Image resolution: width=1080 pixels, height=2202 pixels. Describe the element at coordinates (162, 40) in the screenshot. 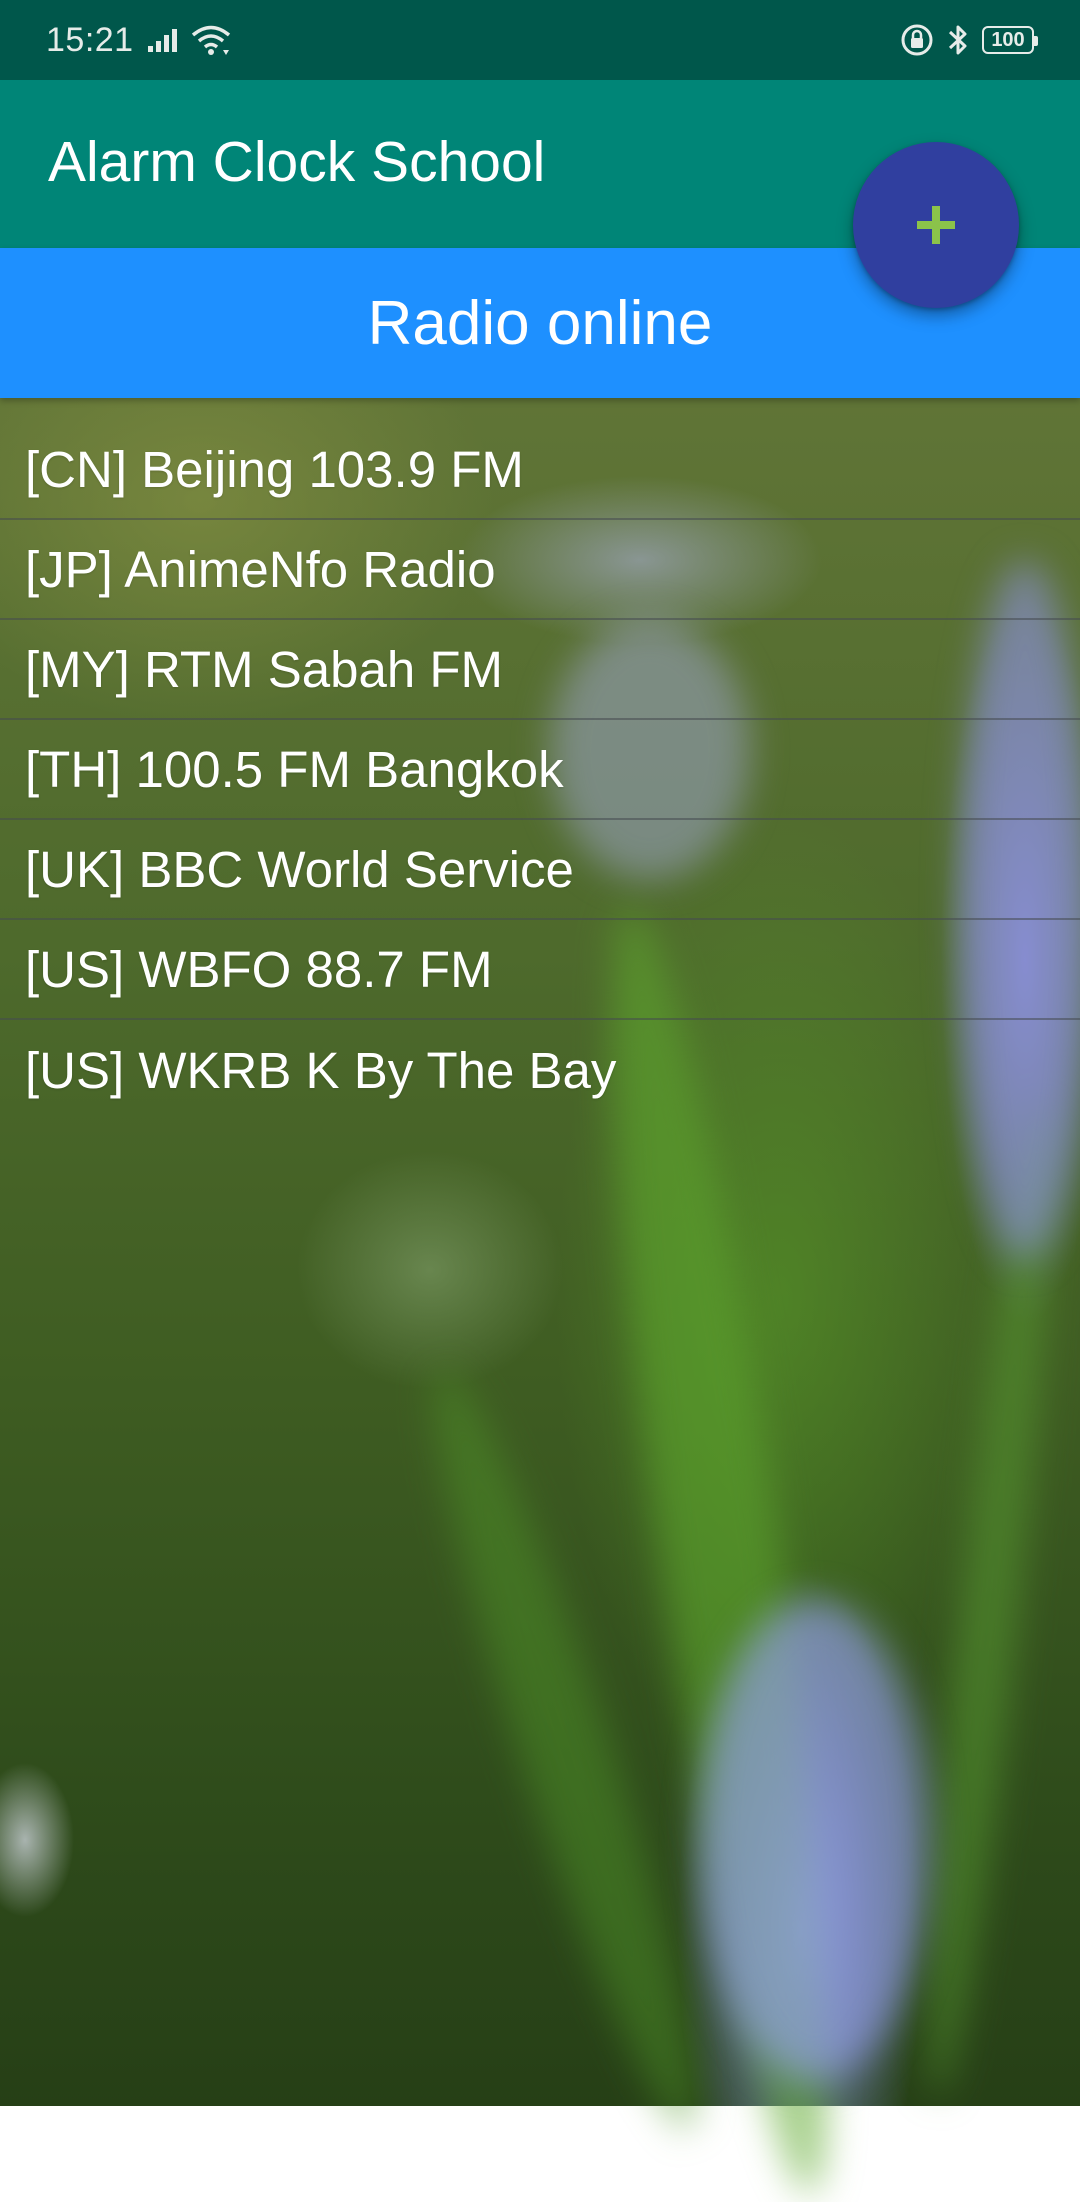

I see `signal-icon` at that location.